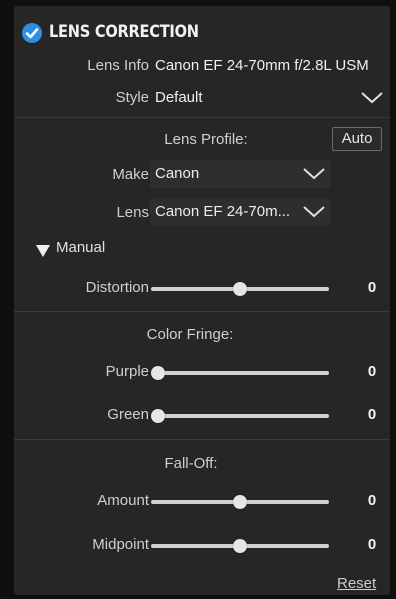  Describe the element at coordinates (240, 174) in the screenshot. I see `make-dropdown: Canon` at that location.